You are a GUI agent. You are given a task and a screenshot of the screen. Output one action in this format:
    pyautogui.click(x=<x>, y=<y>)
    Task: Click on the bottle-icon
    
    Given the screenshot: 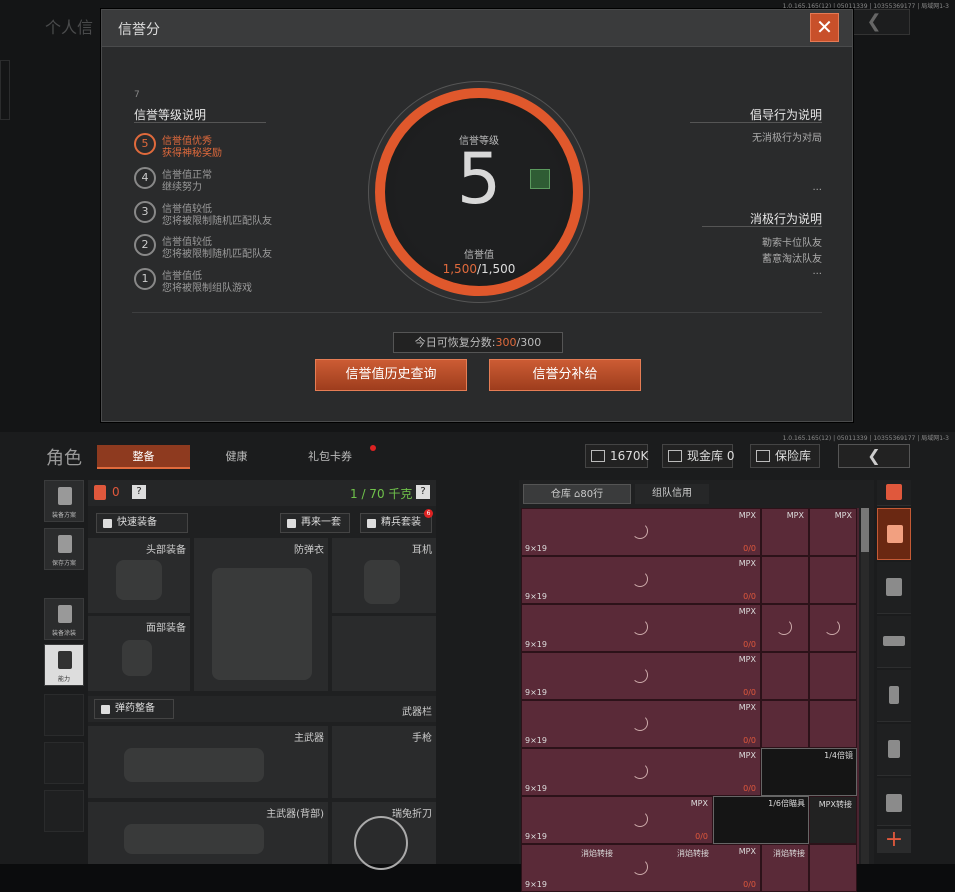 What is the action you would take?
    pyautogui.click(x=894, y=749)
    